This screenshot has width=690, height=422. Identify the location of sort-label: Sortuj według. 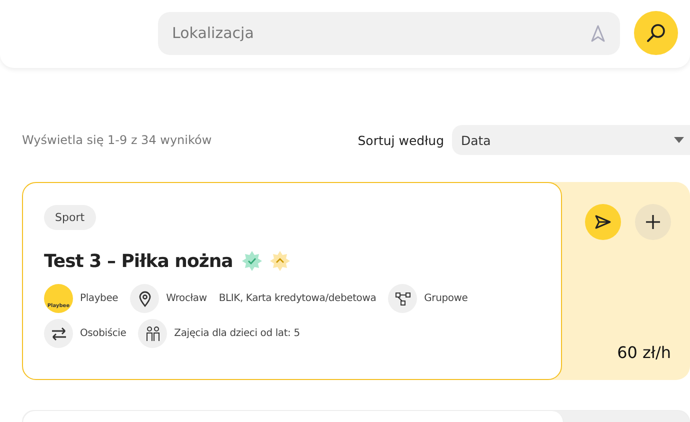
(401, 140).